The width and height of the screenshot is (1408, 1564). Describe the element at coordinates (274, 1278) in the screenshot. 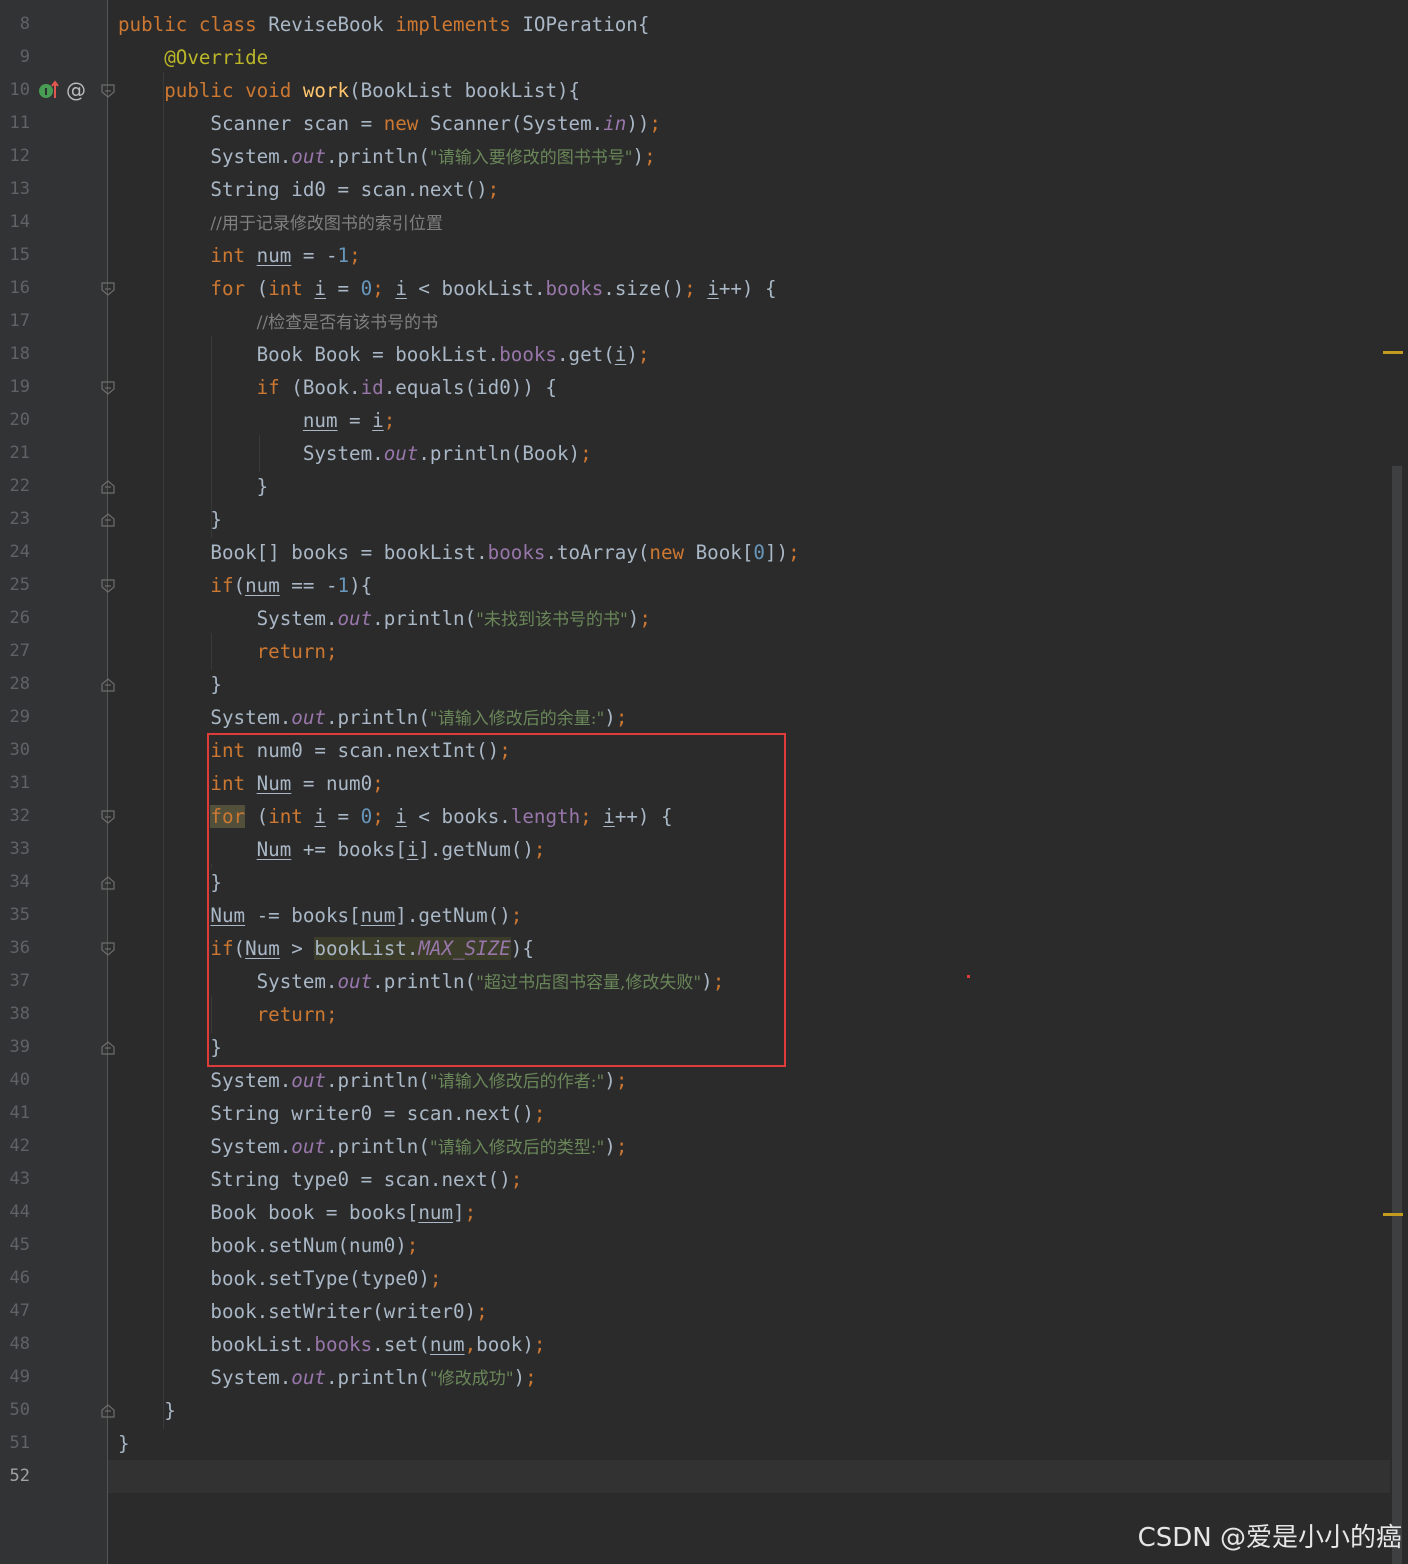

I see `code-token: book.setType(type0)` at that location.